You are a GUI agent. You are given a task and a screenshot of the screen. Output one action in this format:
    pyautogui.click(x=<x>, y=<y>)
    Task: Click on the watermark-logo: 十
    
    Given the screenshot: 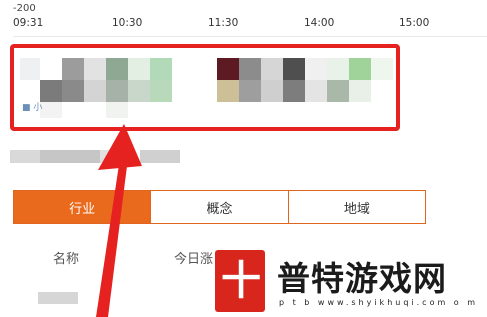 What is the action you would take?
    pyautogui.click(x=240, y=281)
    